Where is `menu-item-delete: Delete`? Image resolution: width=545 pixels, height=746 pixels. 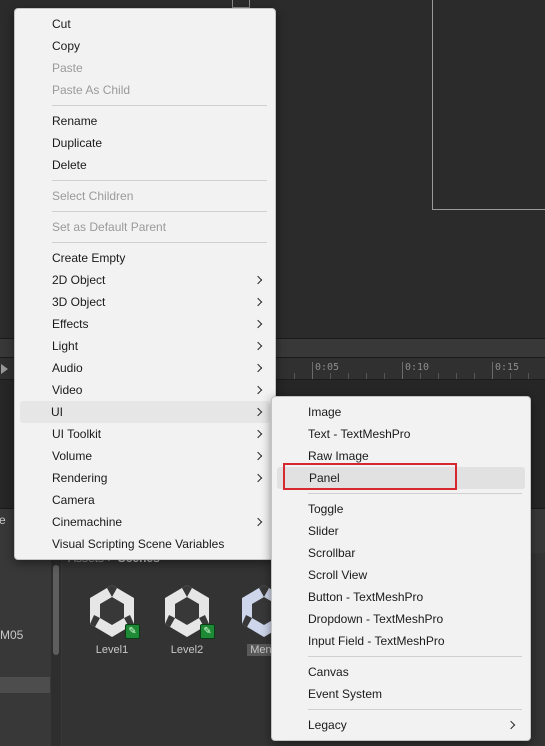 menu-item-delete: Delete is located at coordinates (145, 165).